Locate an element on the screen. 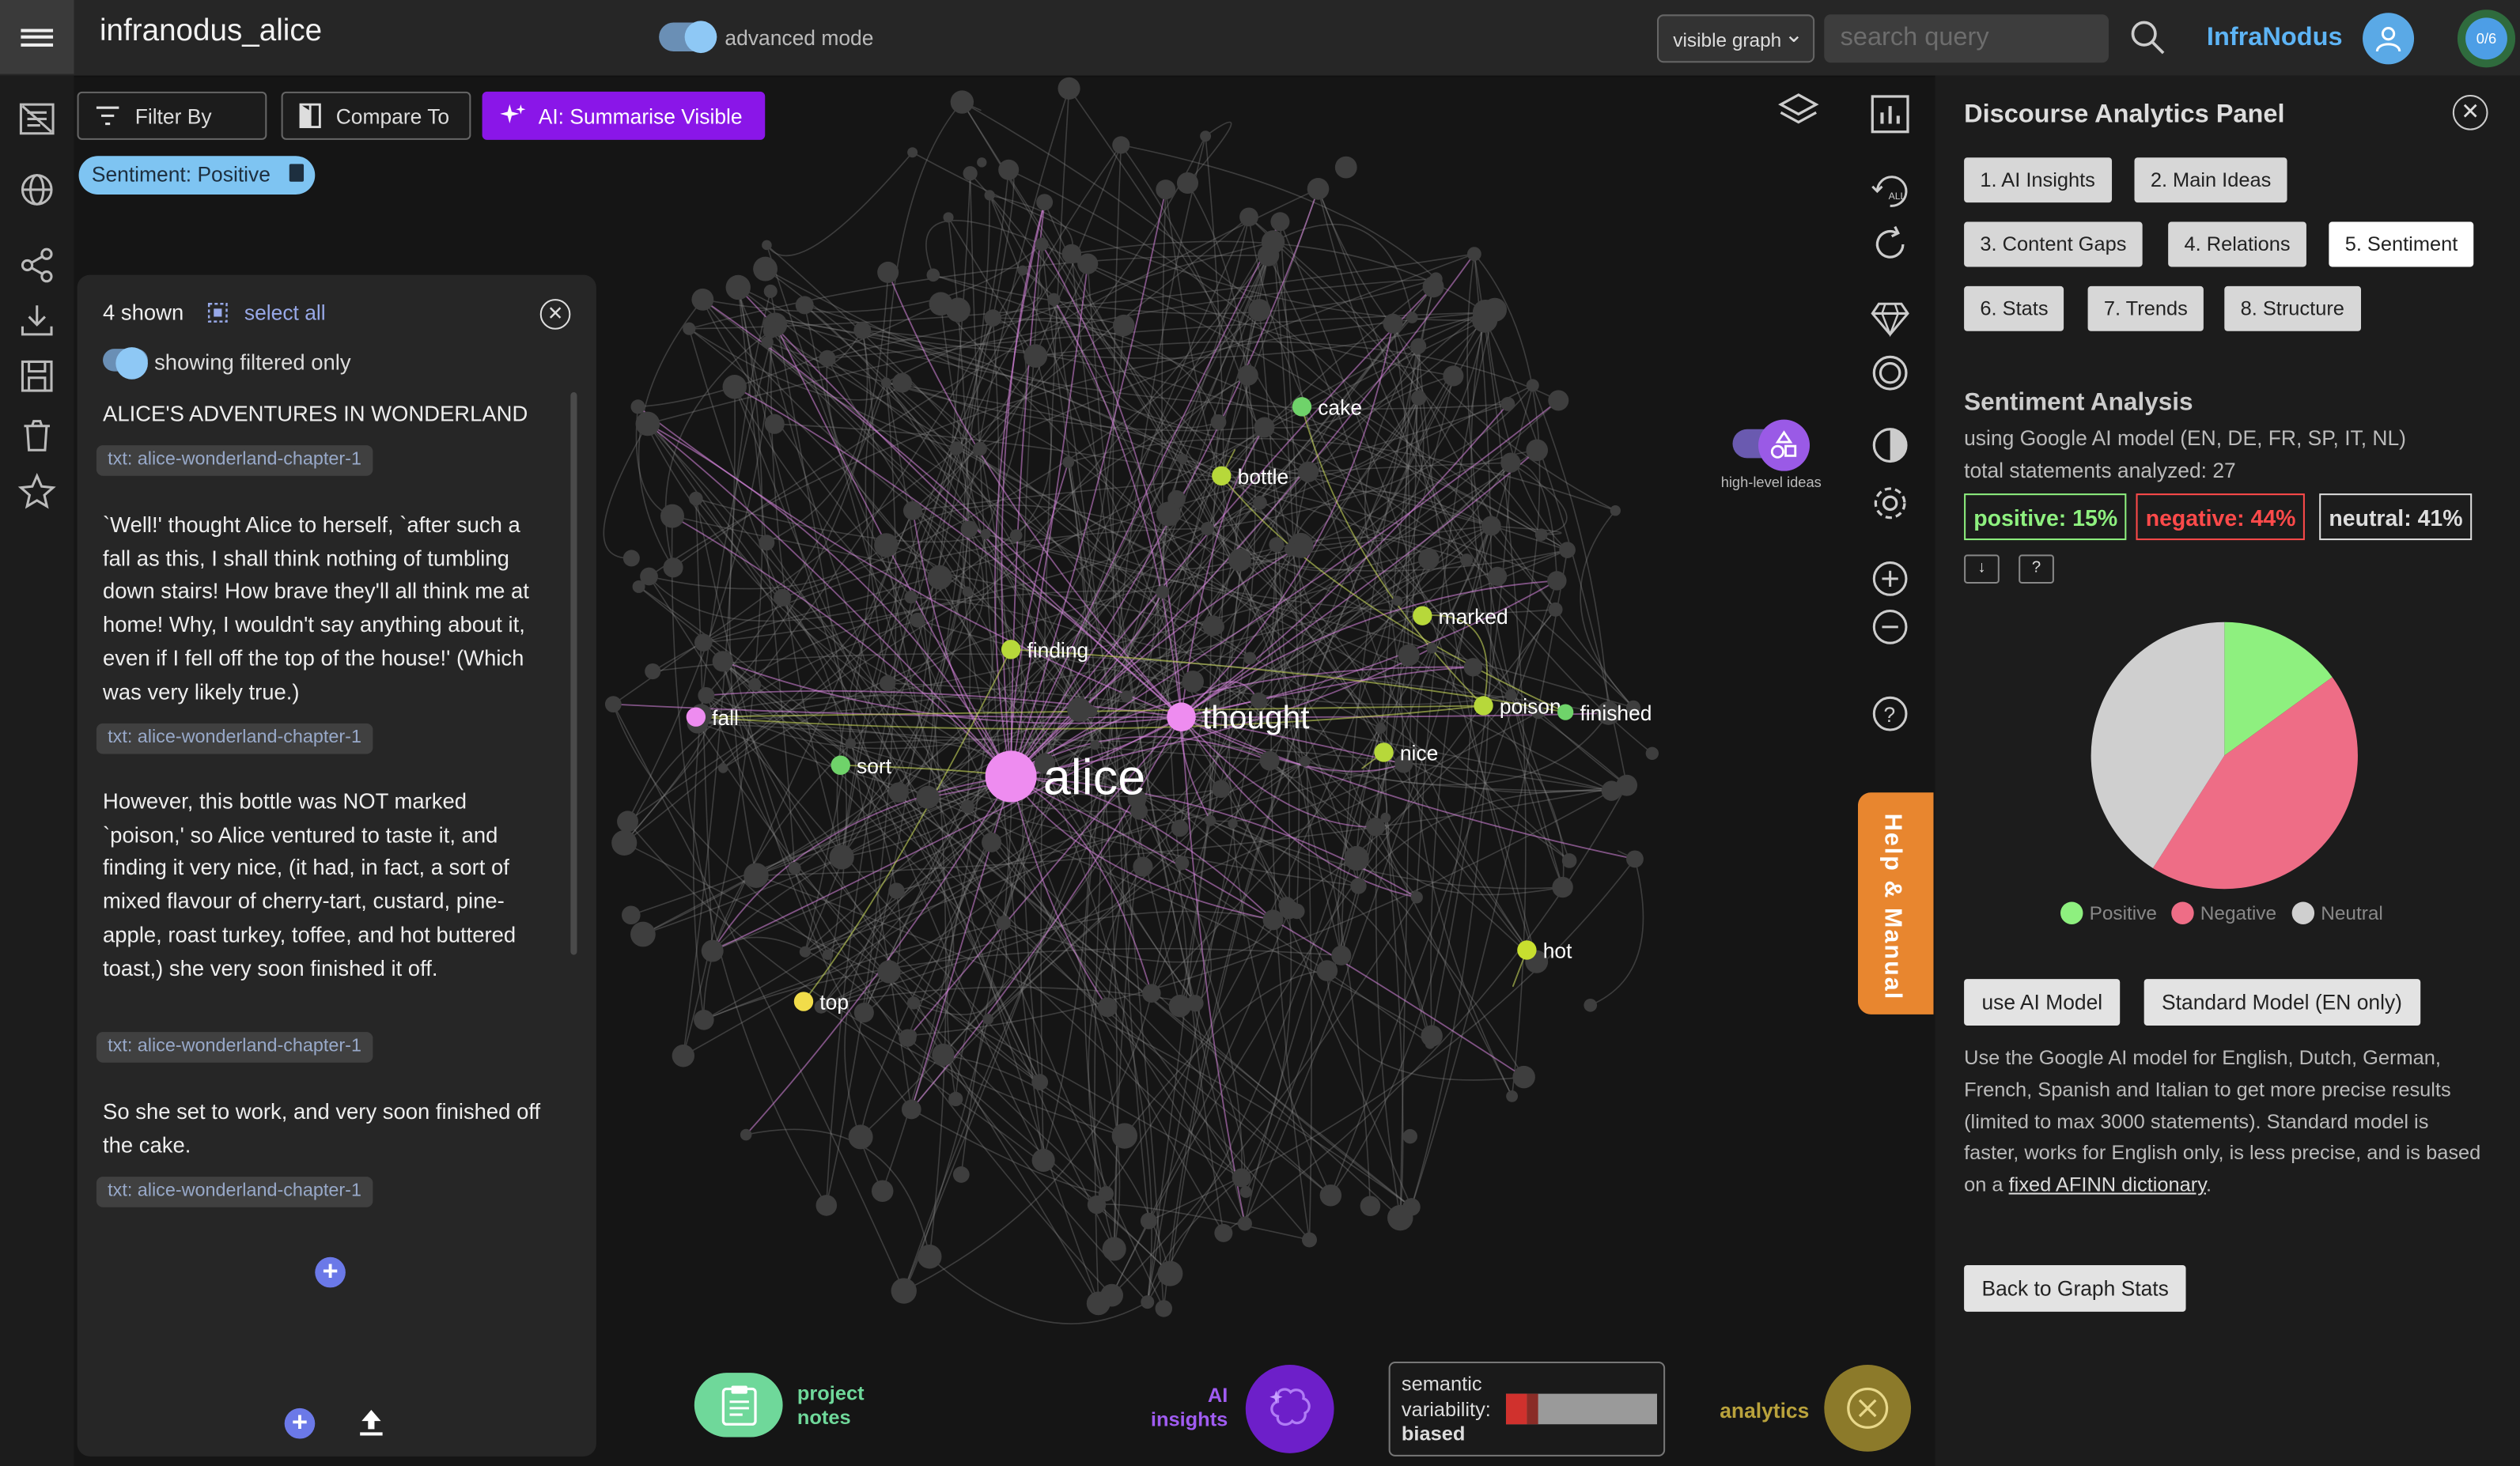 The width and height of the screenshot is (2520, 1466). text-editor-icon is located at coordinates (36, 119).